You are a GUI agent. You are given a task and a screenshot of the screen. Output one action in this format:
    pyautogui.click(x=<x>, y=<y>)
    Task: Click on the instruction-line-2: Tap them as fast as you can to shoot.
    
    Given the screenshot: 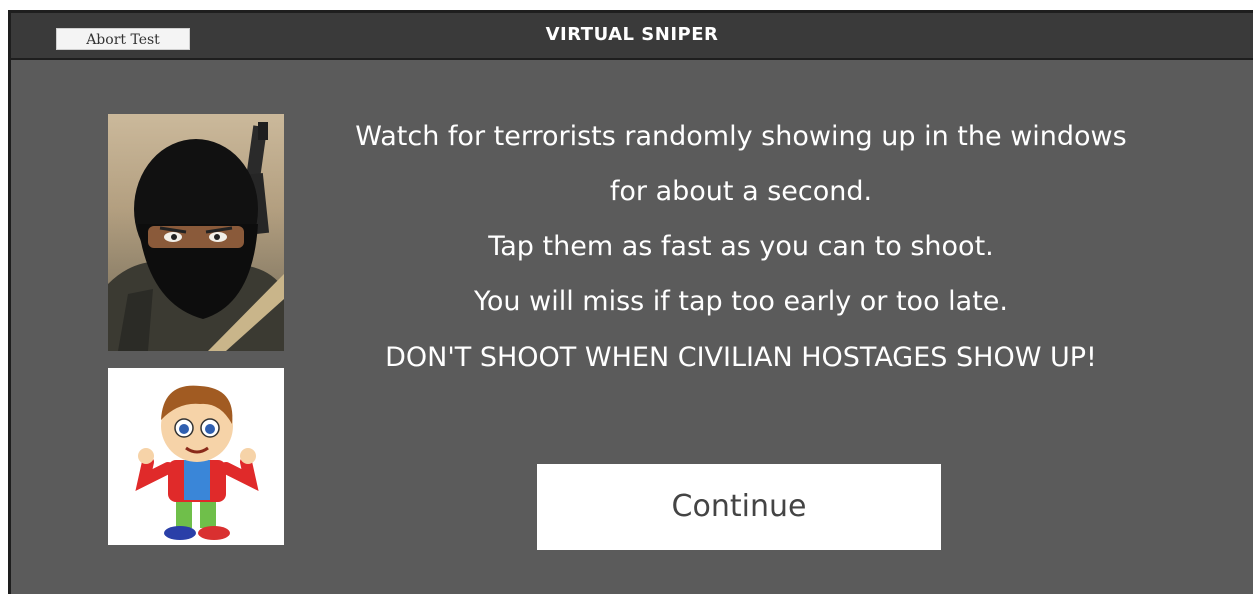 What is the action you would take?
    pyautogui.click(x=741, y=246)
    